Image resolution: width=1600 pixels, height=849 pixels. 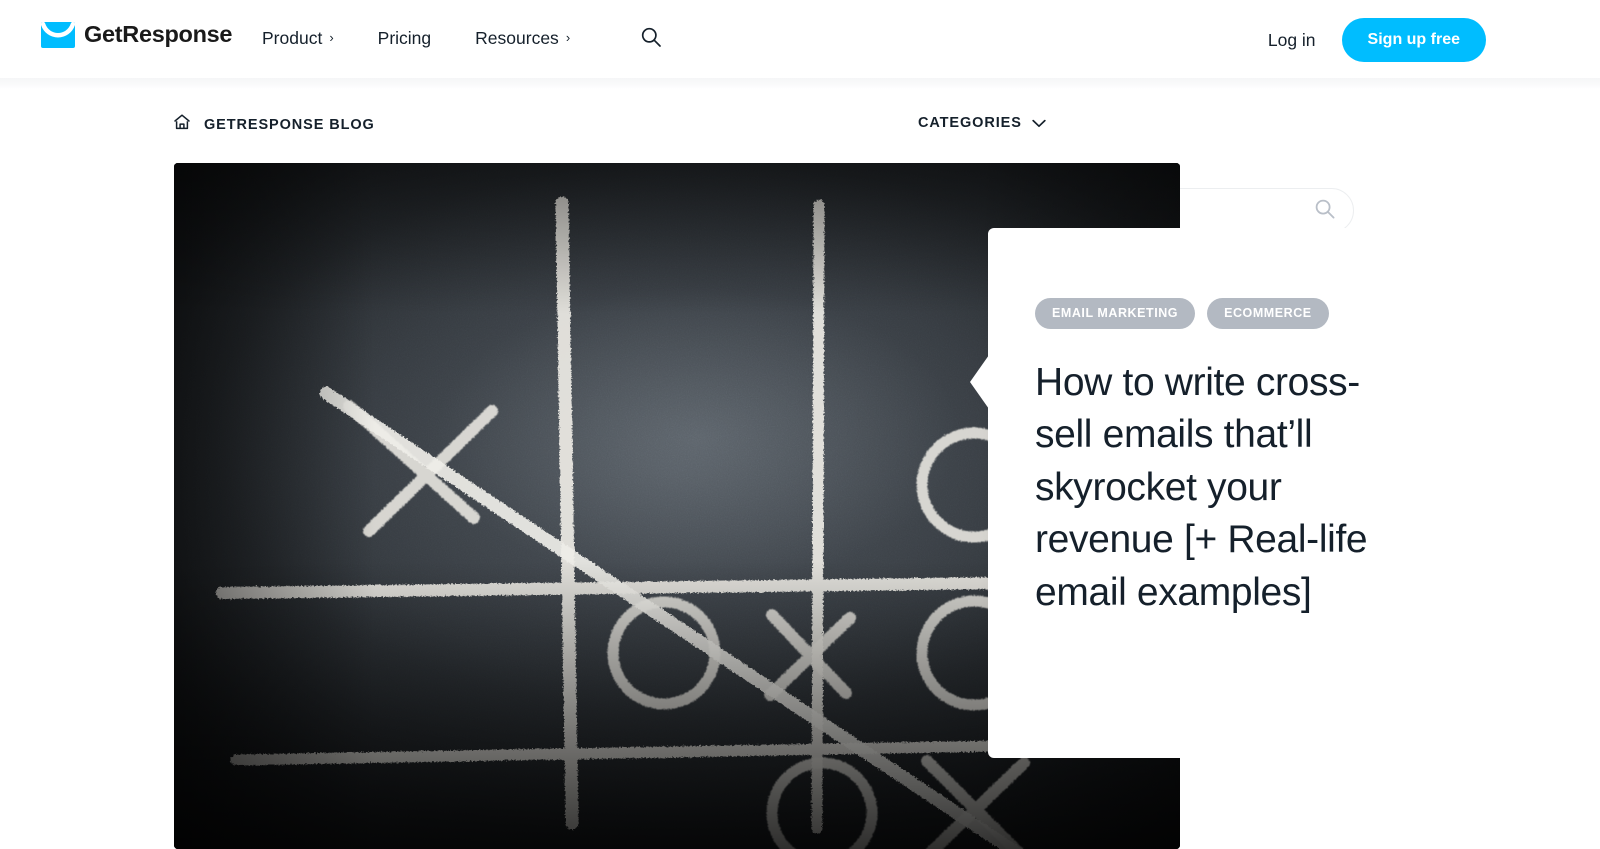 I want to click on nav-item-resources: Resources ›, so click(x=522, y=38).